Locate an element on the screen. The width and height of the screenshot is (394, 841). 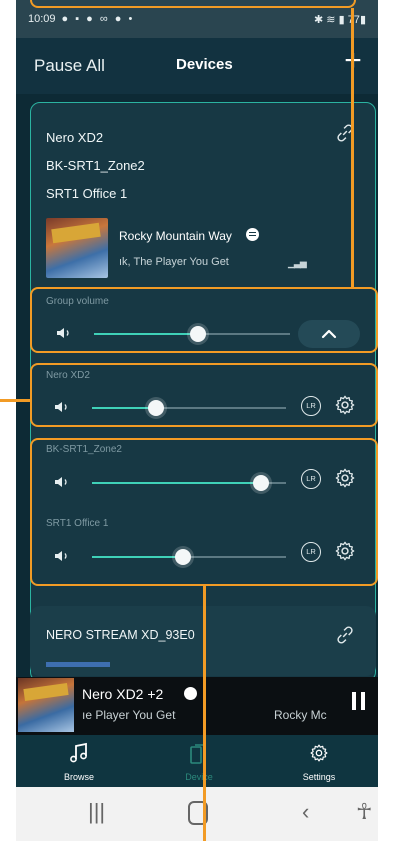
tab-label: Device is located at coordinates (199, 777).